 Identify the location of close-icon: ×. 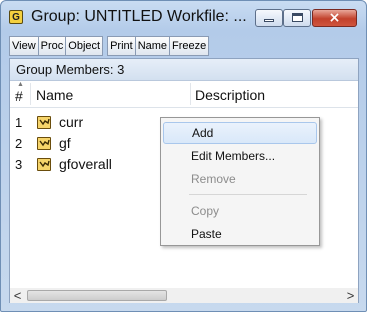
(334, 18).